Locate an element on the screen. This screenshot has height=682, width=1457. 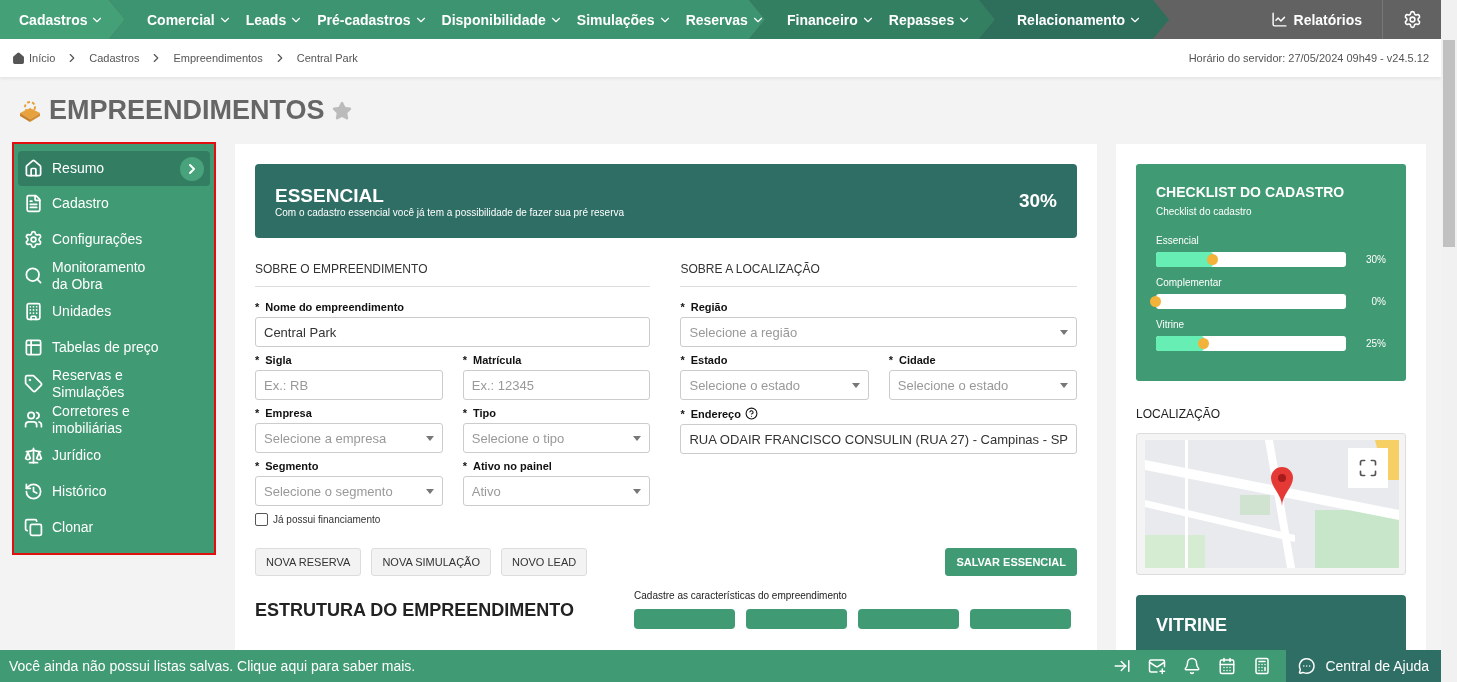
input-field: Ex.: RB is located at coordinates (349, 385).